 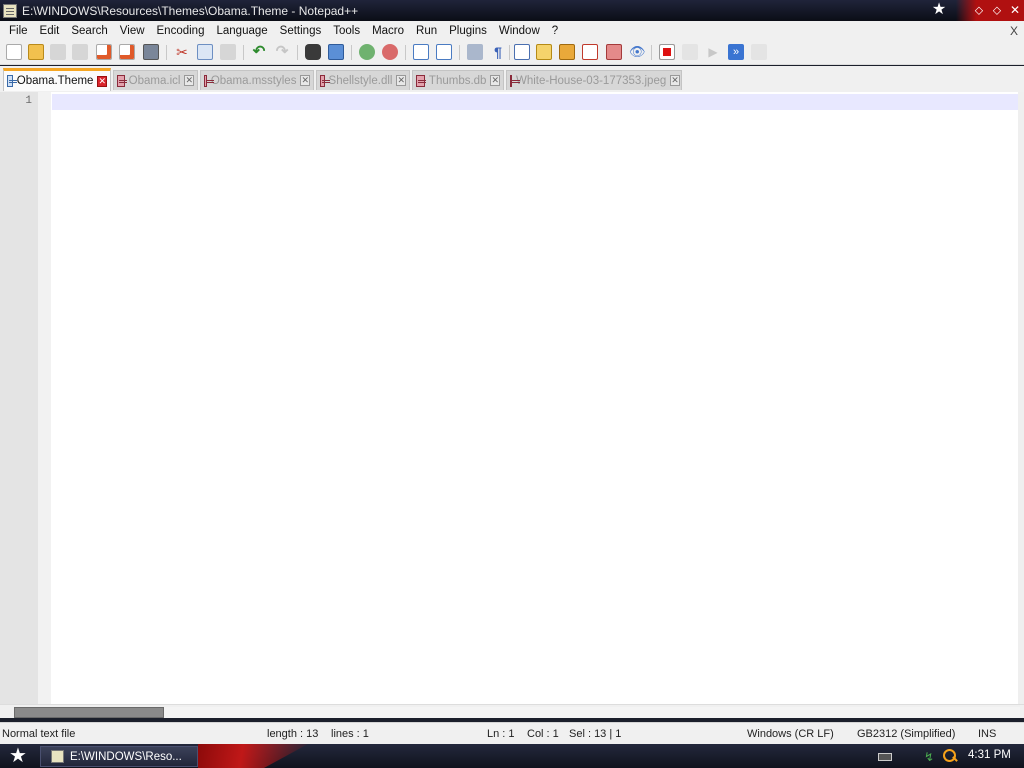 I want to click on indent-guide-icon, so click(x=522, y=52).